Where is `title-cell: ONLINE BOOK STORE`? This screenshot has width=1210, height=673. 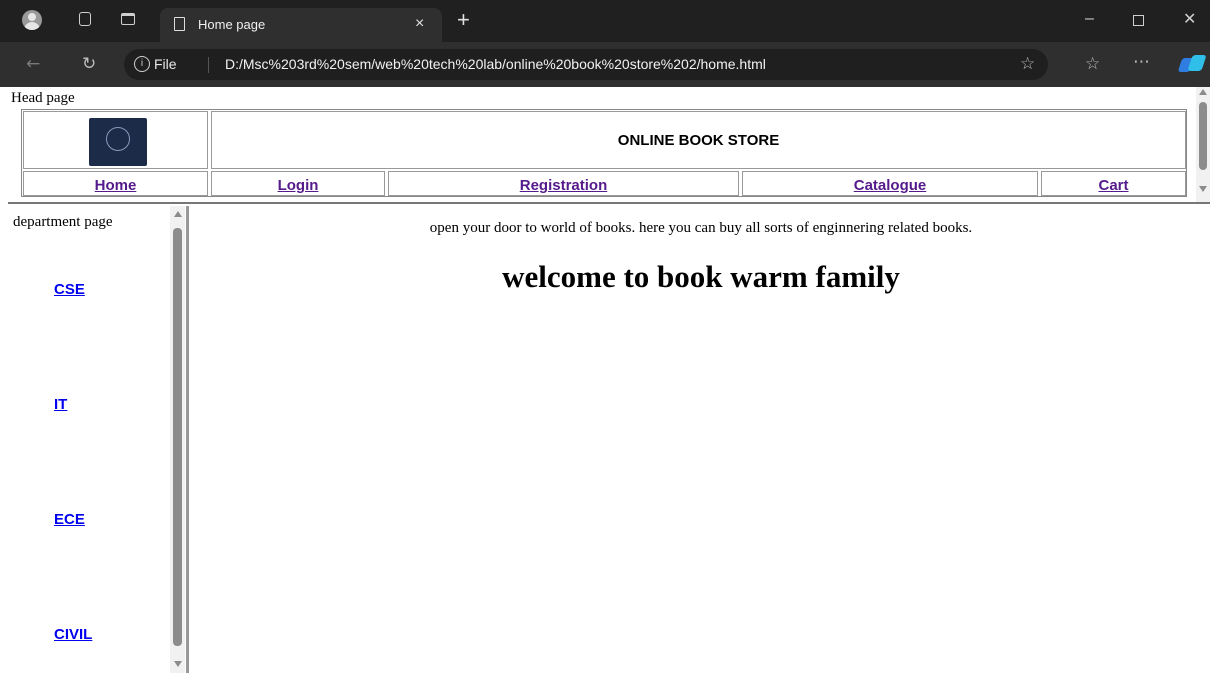
title-cell: ONLINE BOOK STORE is located at coordinates (698, 140).